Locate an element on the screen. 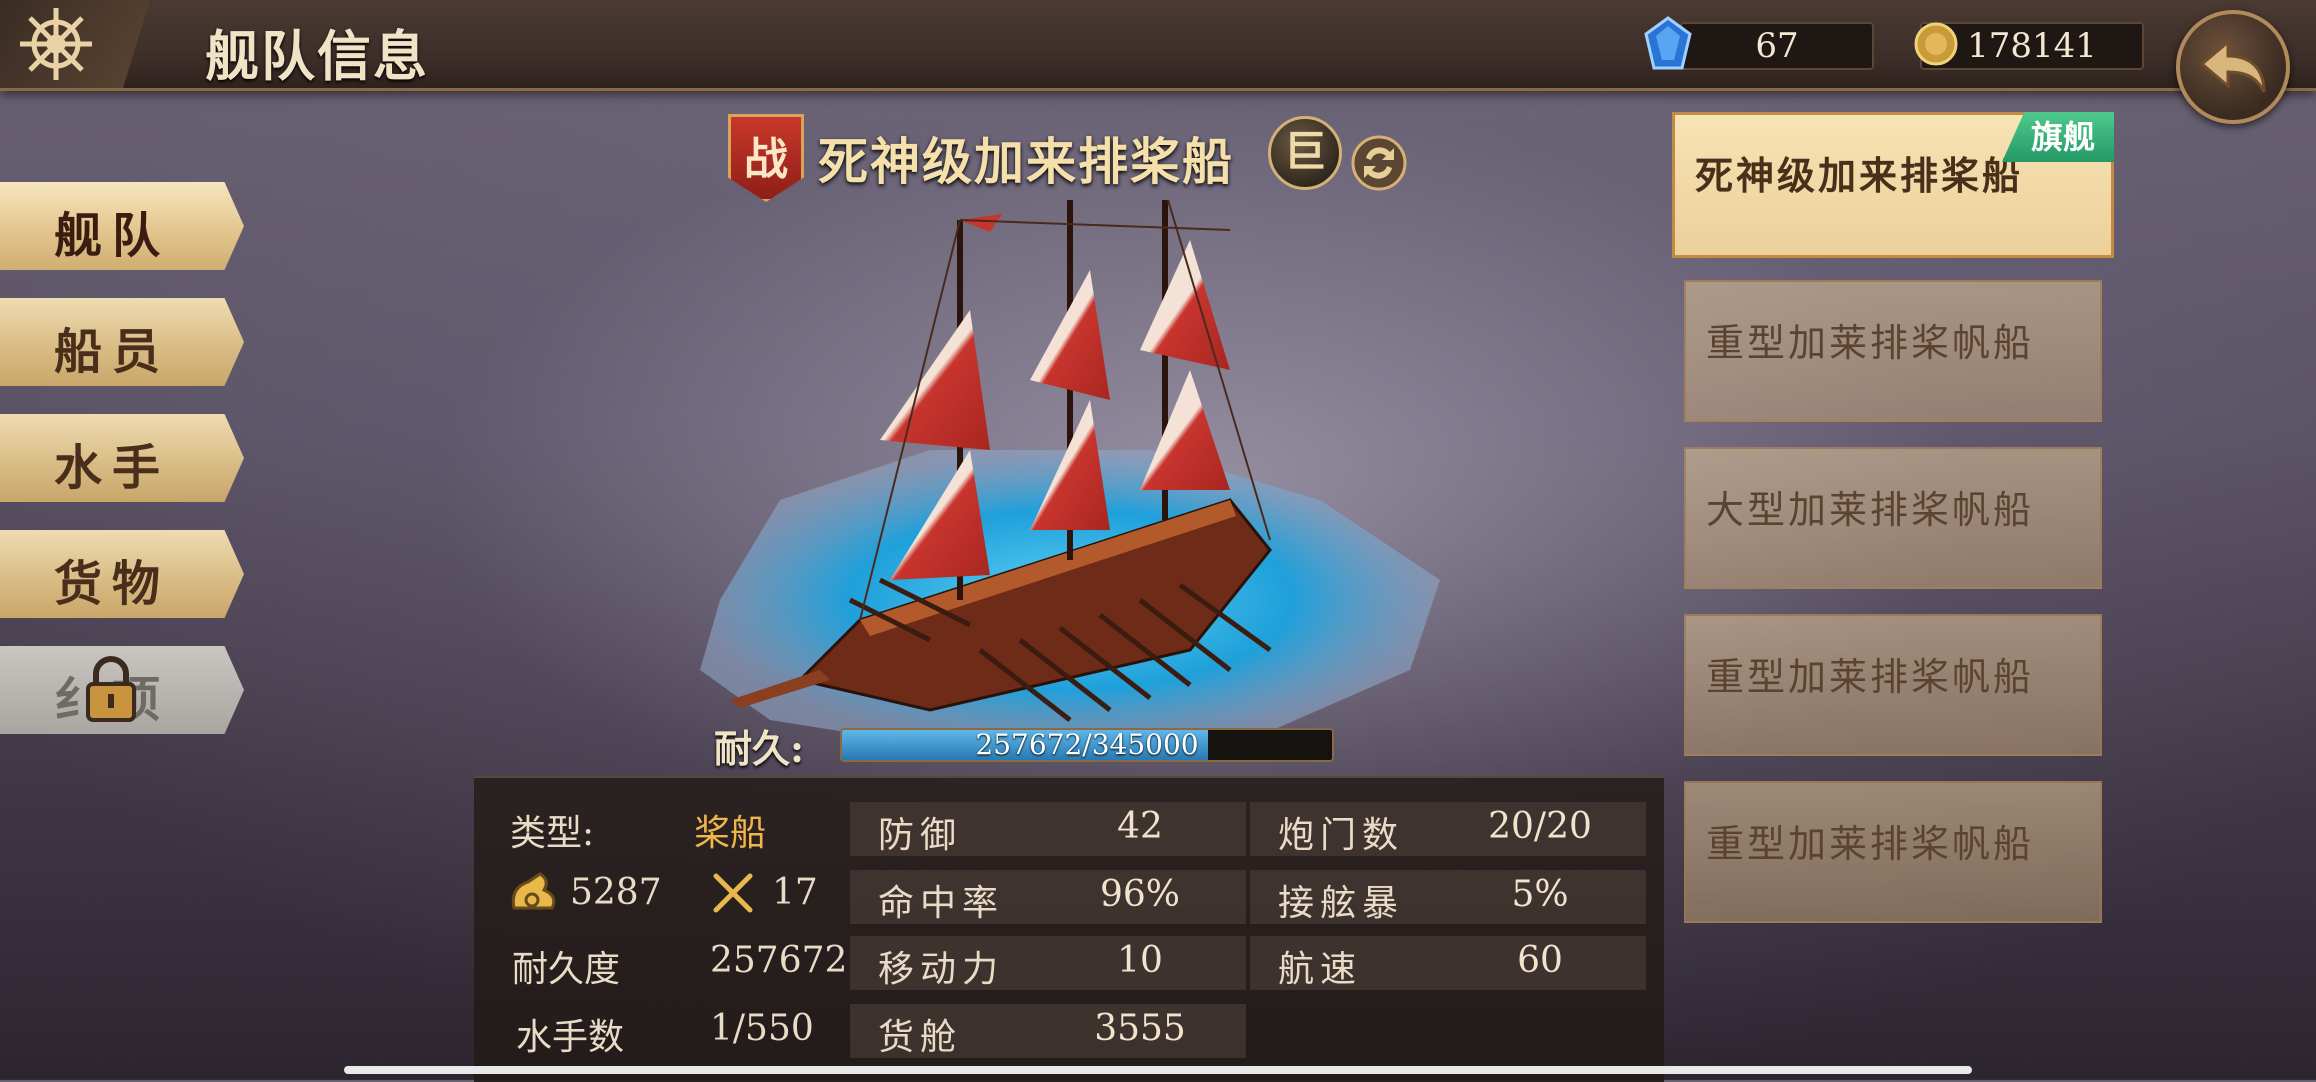 This screenshot has width=2316, height=1082. back-button is located at coordinates (2233, 67).